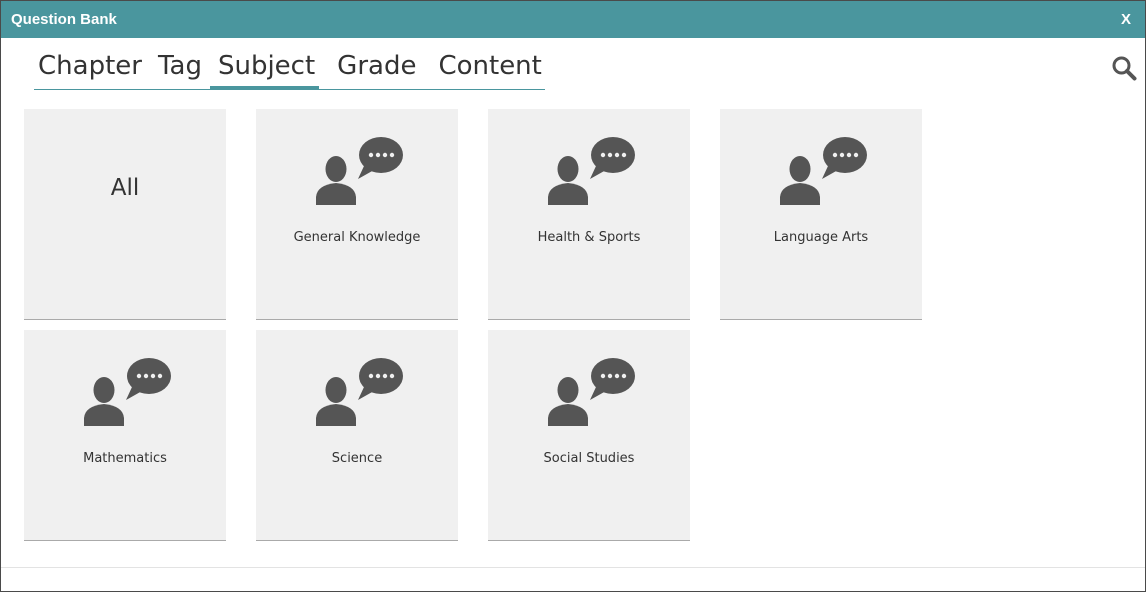 Image resolution: width=1146 pixels, height=592 pixels. Describe the element at coordinates (357, 237) in the screenshot. I see `card-label: General Knowledge` at that location.